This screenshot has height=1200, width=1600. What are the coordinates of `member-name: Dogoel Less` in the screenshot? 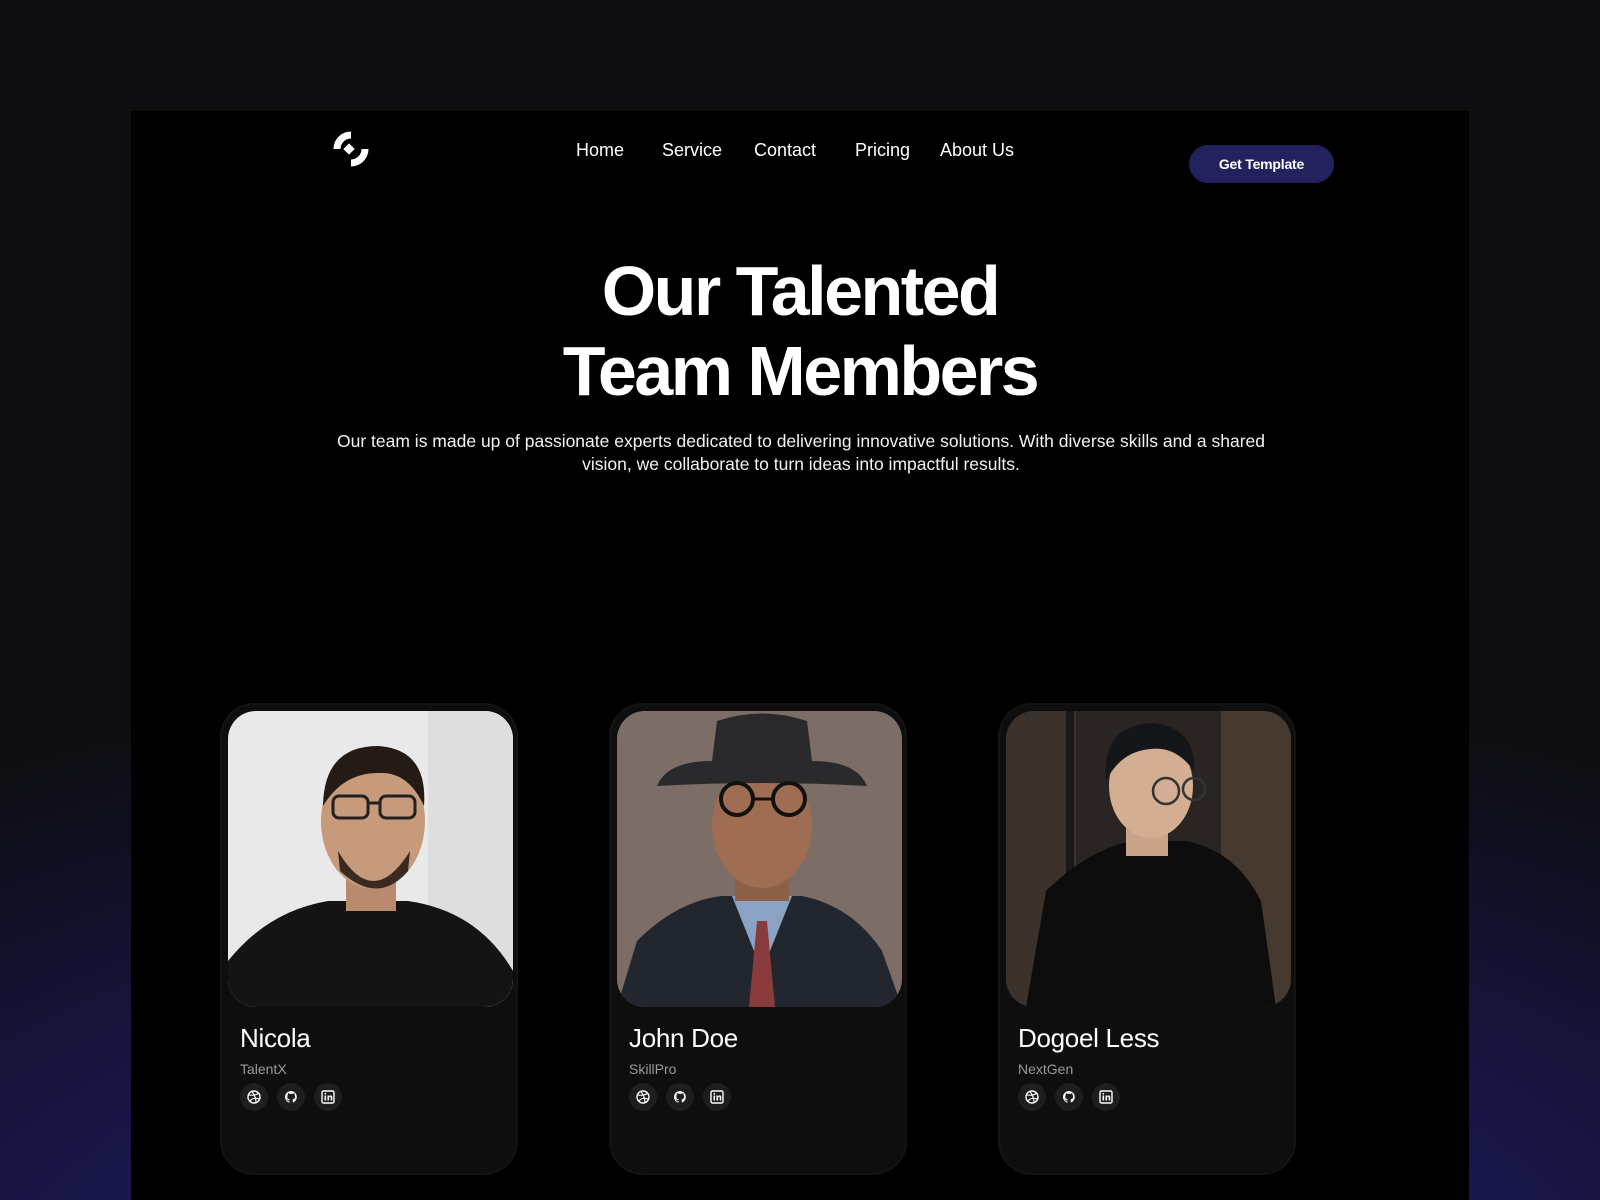 It's located at (1089, 1038).